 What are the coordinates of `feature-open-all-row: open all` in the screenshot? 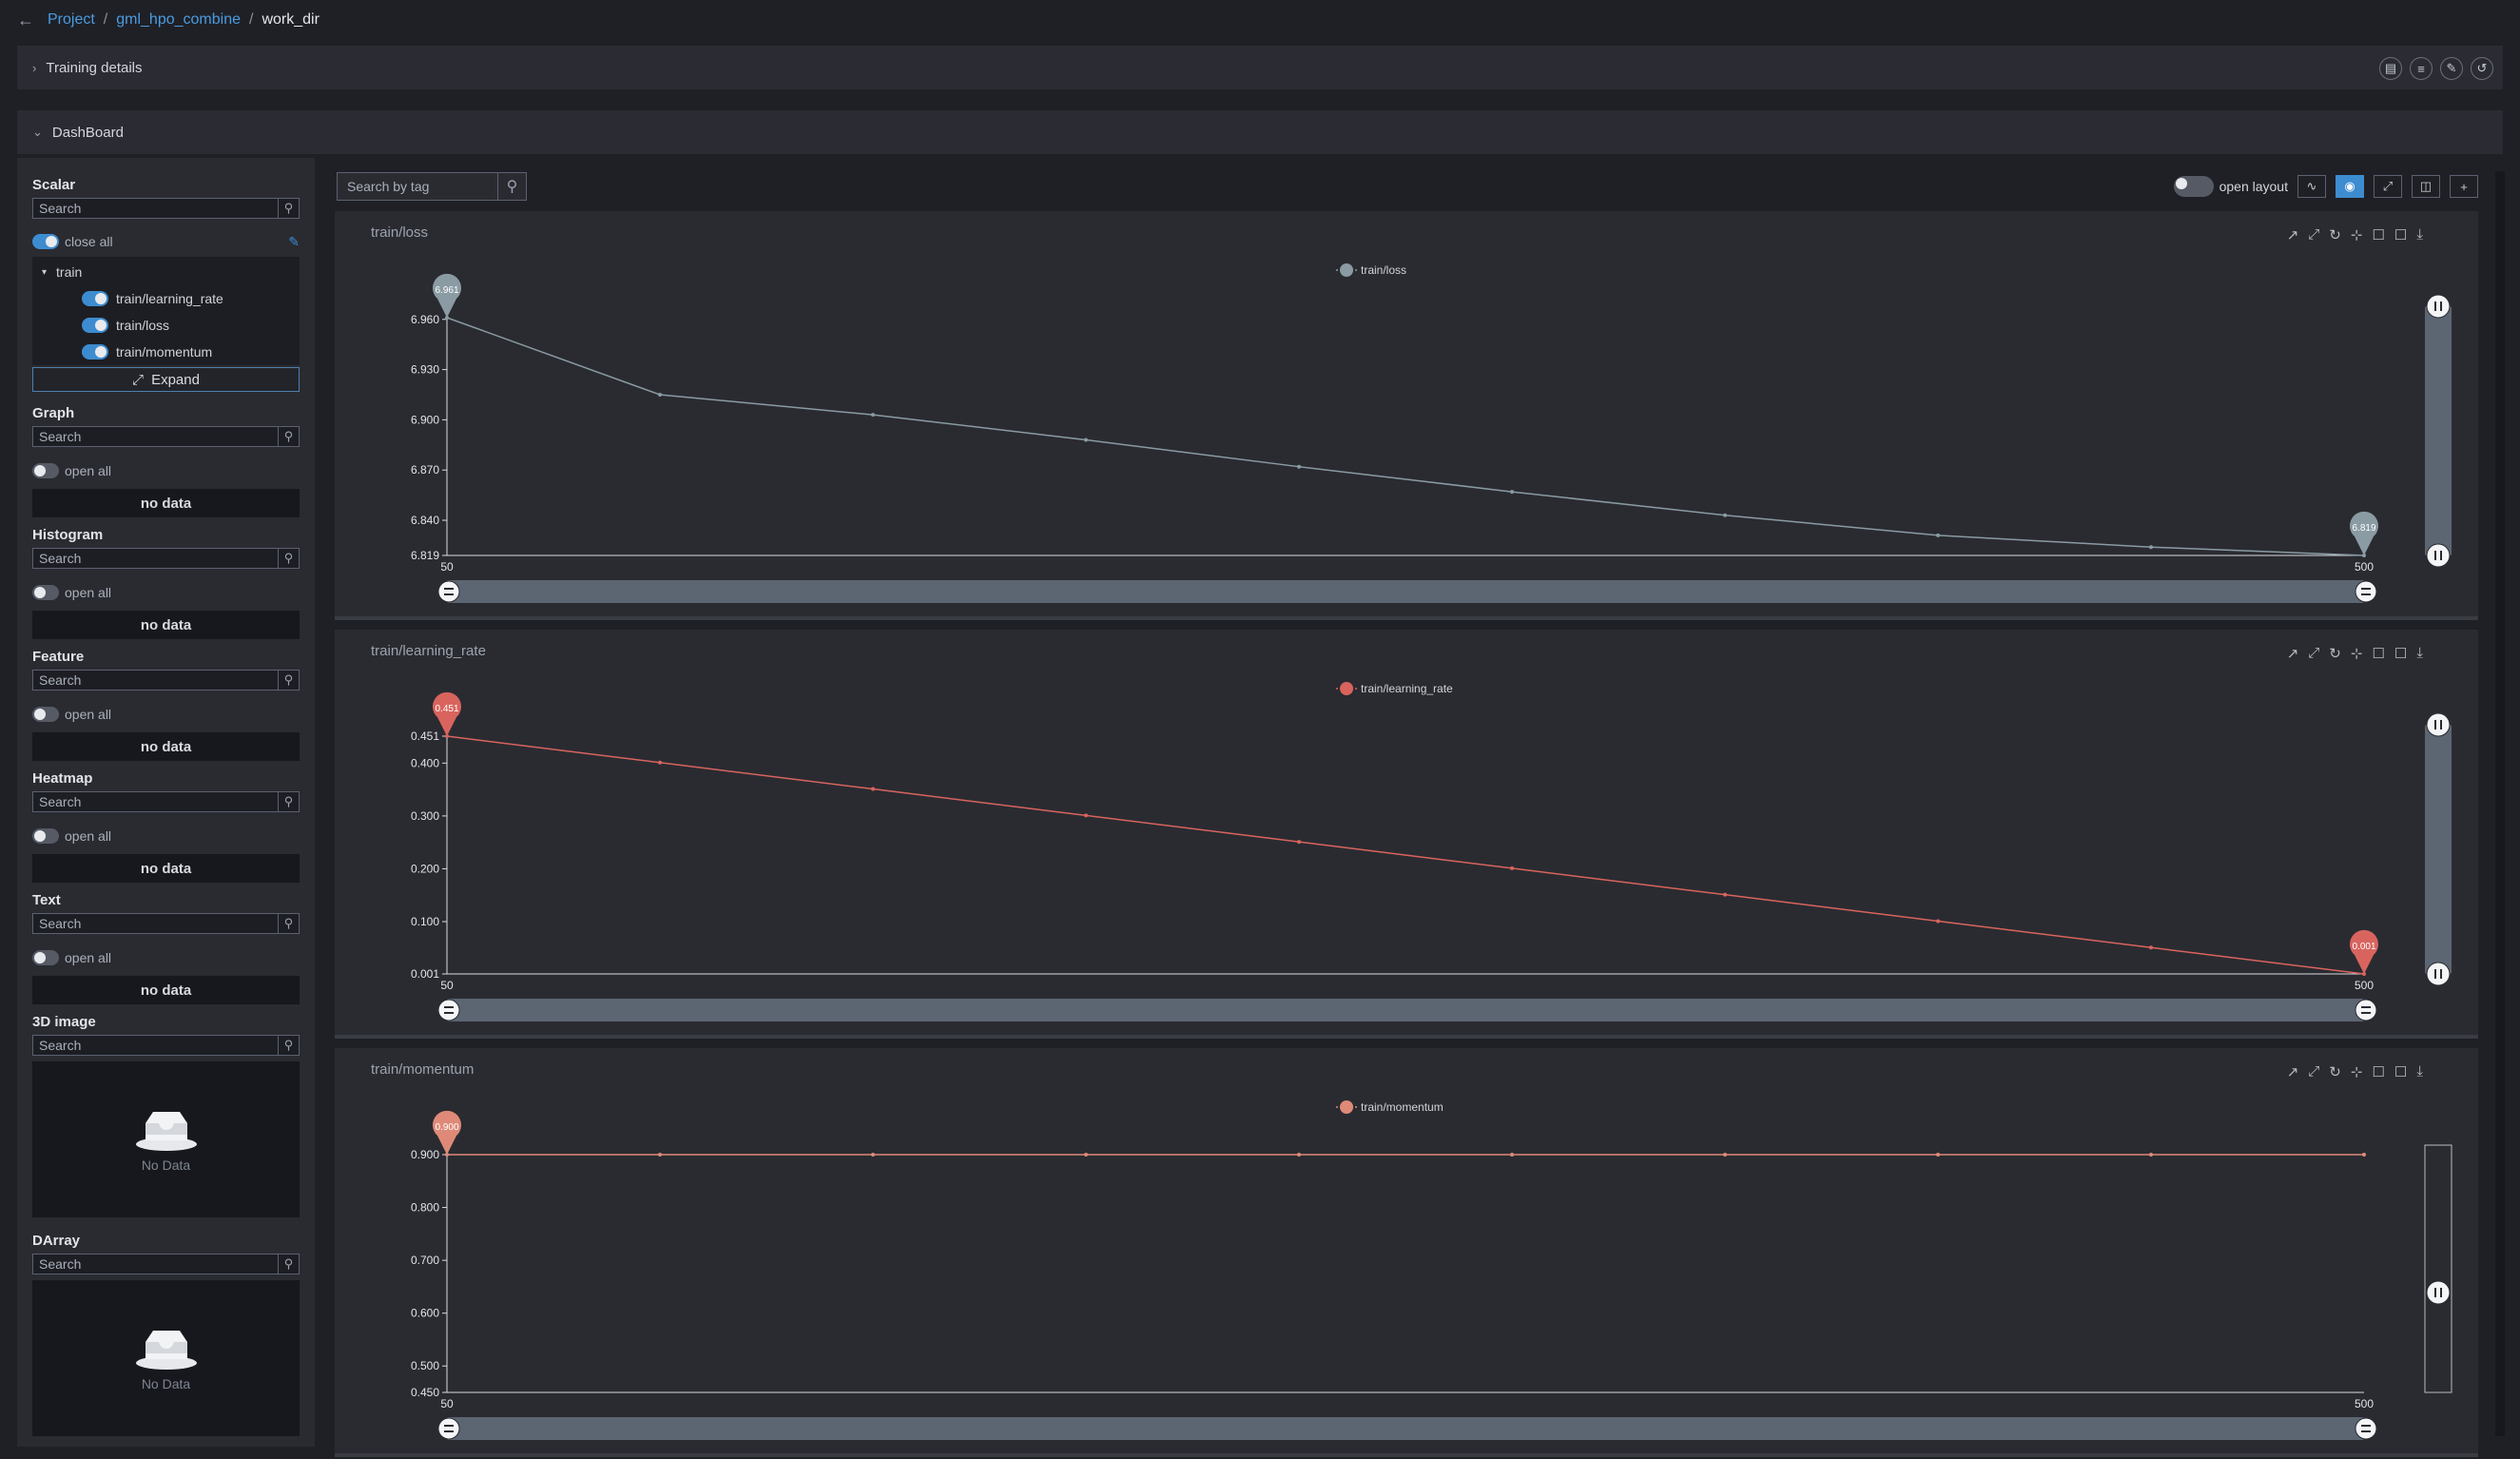 It's located at (166, 714).